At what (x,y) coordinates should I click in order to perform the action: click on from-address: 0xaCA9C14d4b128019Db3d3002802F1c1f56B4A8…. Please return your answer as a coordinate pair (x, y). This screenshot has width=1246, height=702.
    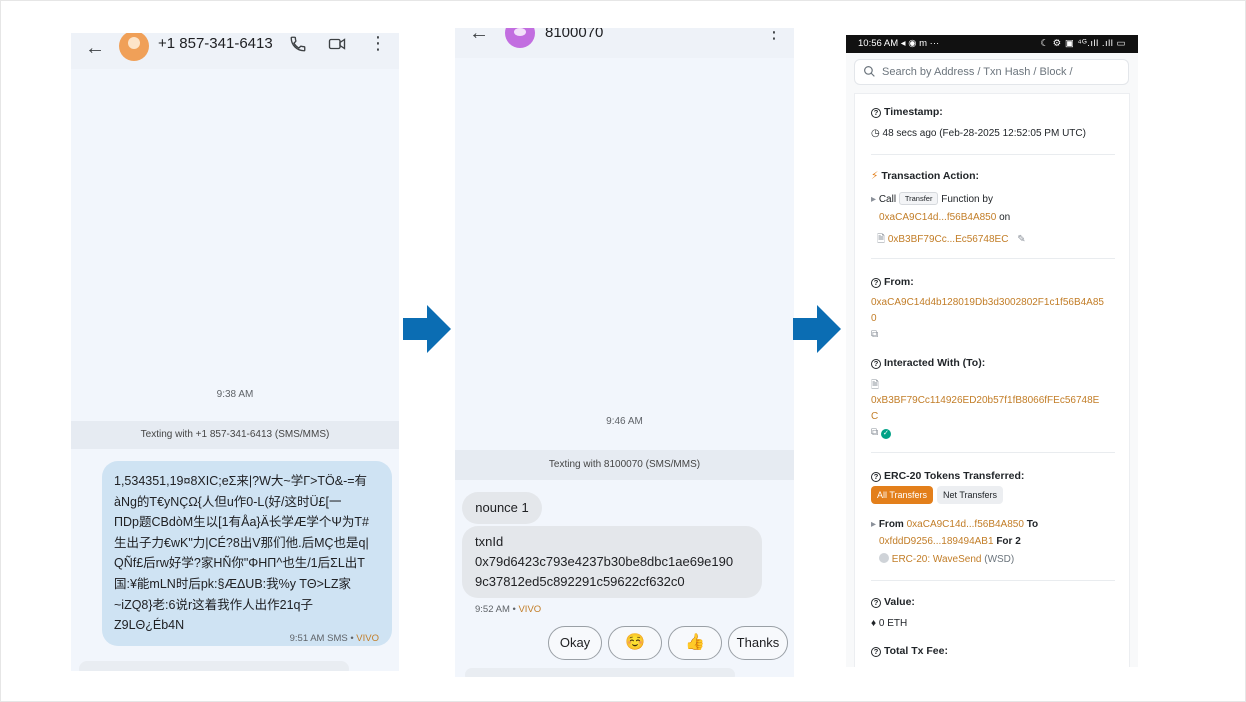
    Looking at the image, I should click on (987, 302).